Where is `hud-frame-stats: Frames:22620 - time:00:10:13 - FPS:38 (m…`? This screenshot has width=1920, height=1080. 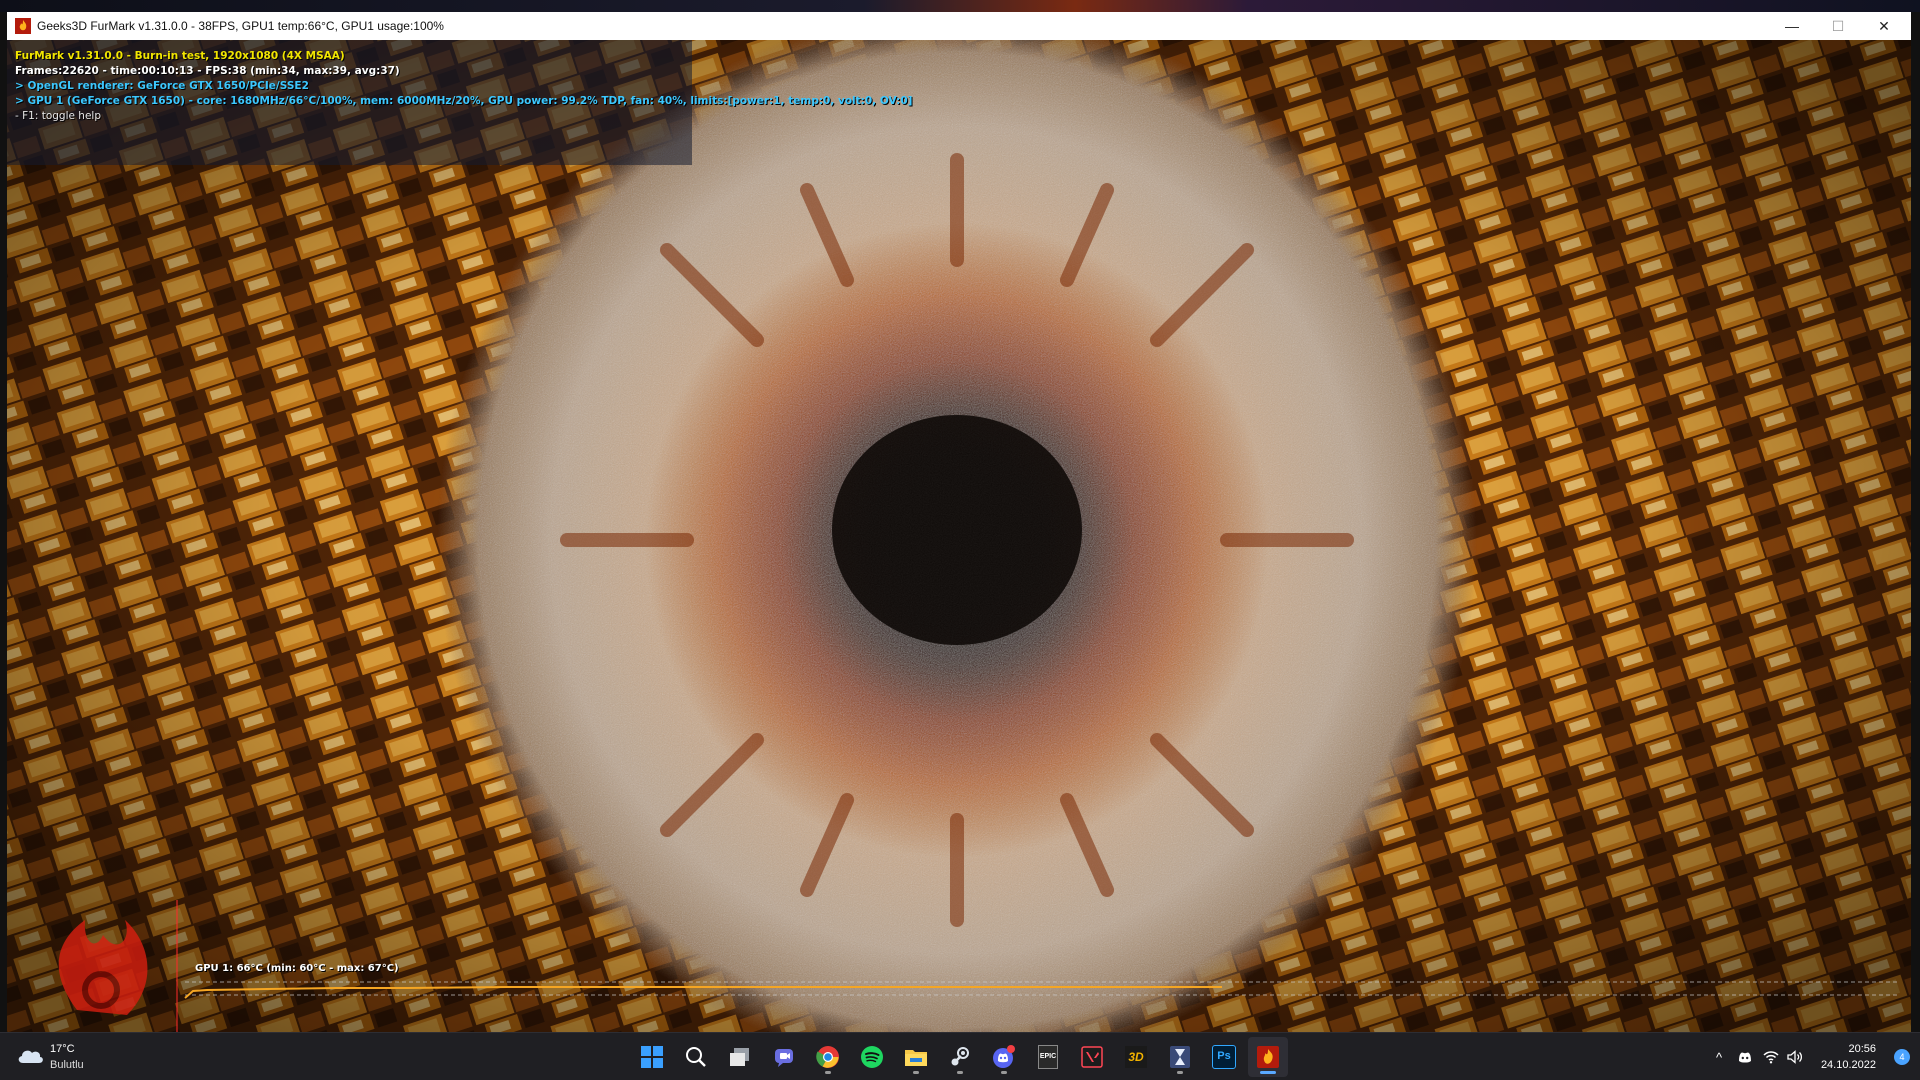
hud-frame-stats: Frames:22620 - time:00:10:13 - FPS:38 (m… is located at coordinates (207, 71).